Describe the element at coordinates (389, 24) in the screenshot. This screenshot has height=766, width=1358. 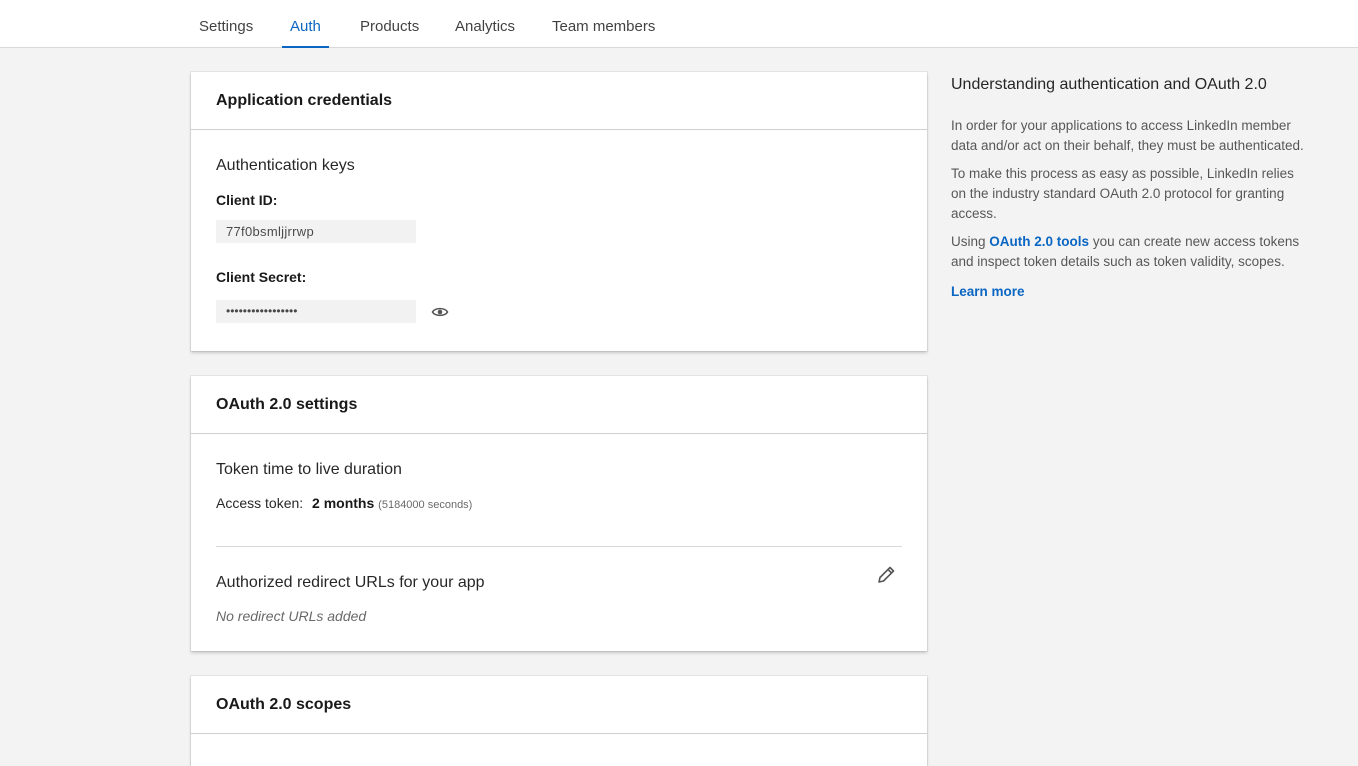
I see `tab-products: Products` at that location.